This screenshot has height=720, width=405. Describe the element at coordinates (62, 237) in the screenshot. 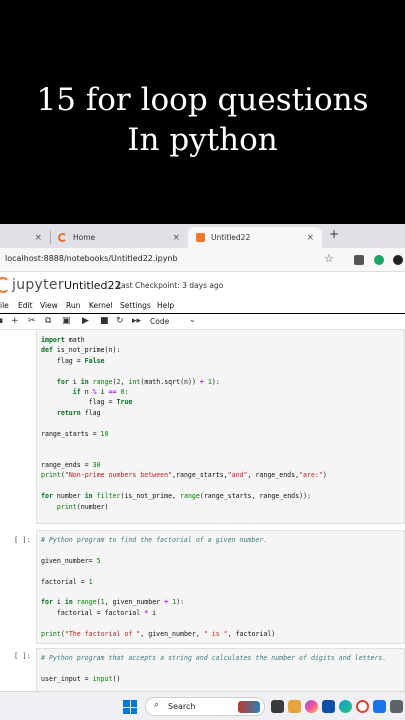

I see `jupyter-home-icon` at that location.